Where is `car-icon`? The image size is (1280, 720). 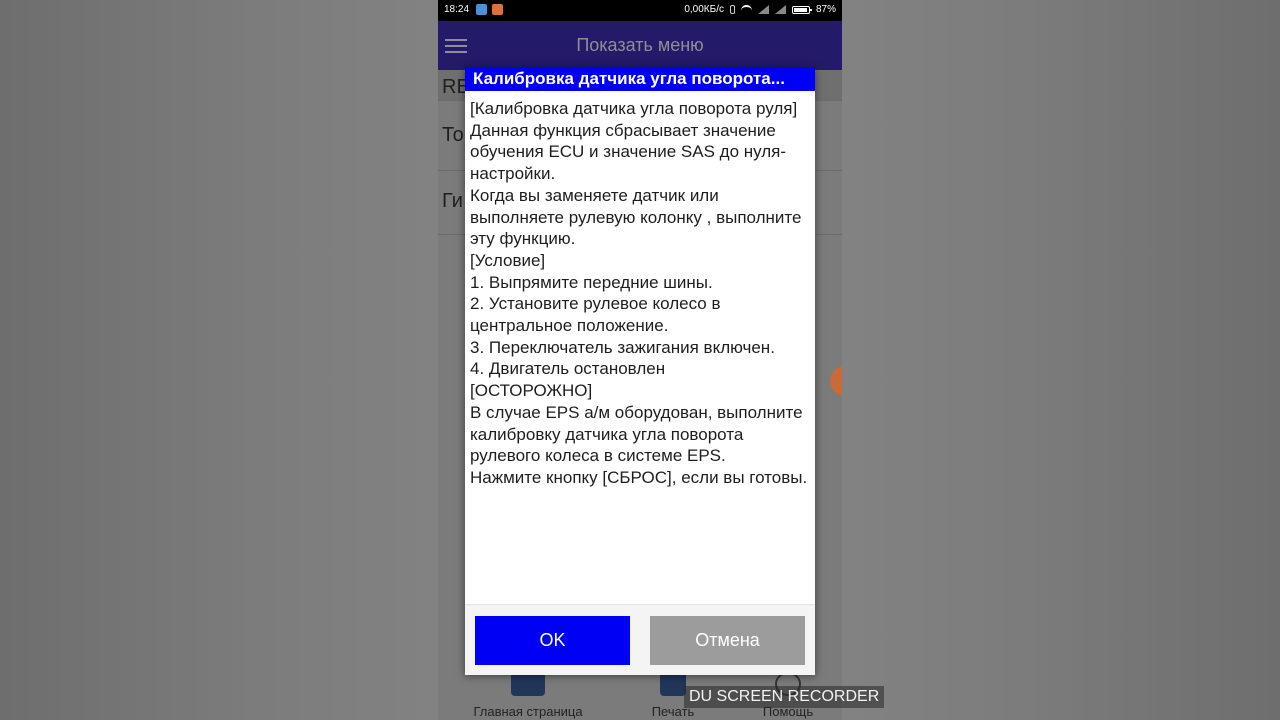 car-icon is located at coordinates (528, 684).